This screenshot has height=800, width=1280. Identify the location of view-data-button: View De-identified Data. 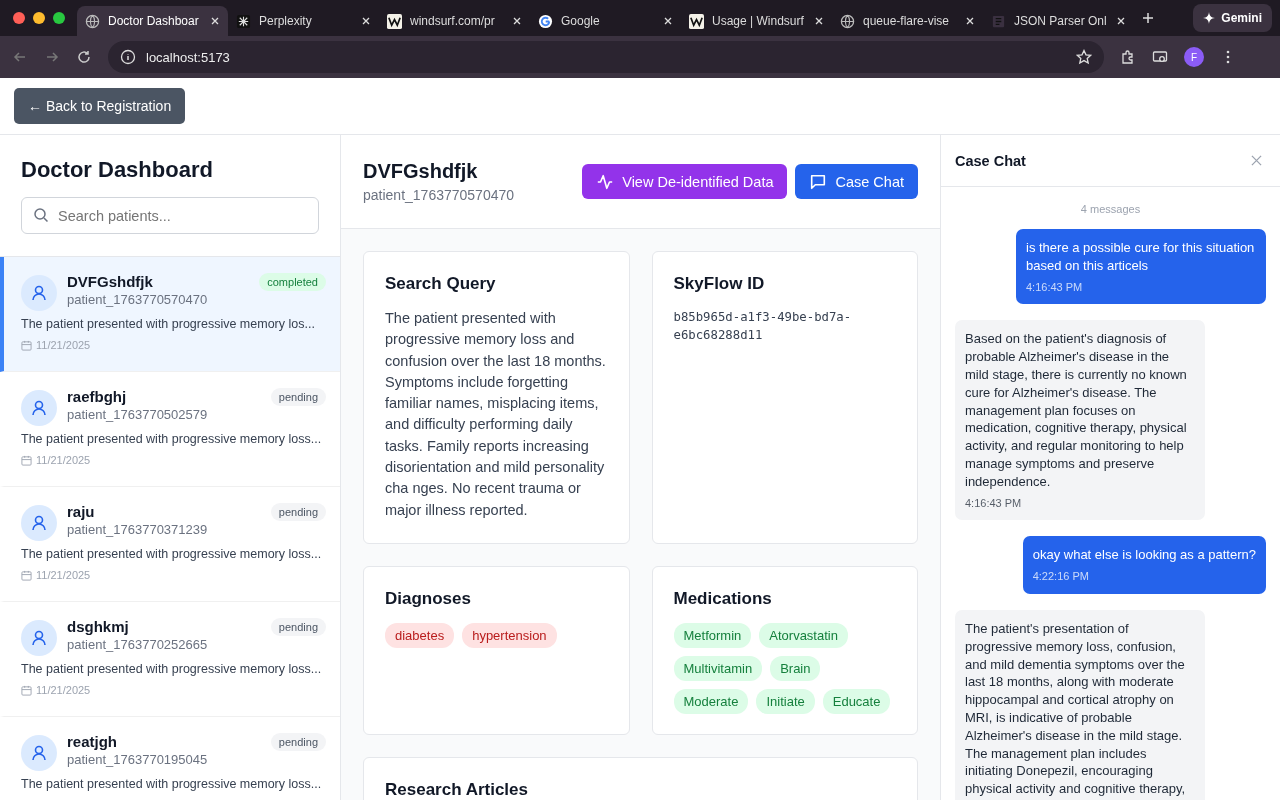
(685, 181).